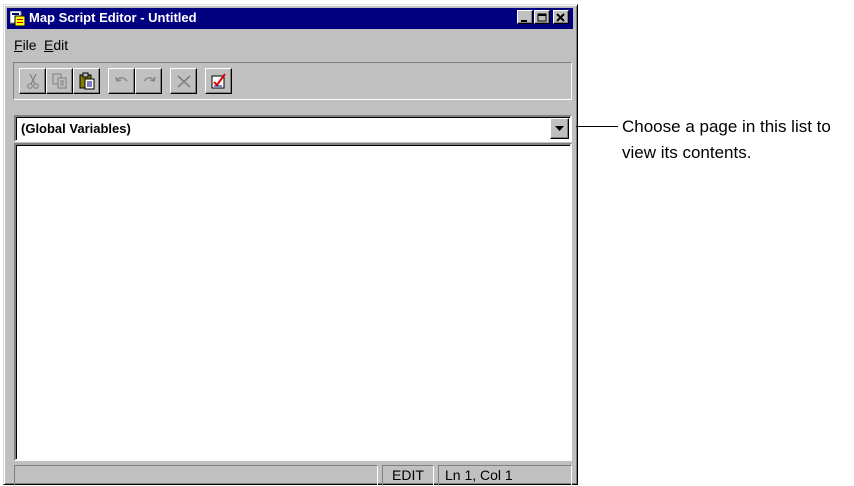 The width and height of the screenshot is (854, 486). I want to click on menu-file: File, so click(25, 45).